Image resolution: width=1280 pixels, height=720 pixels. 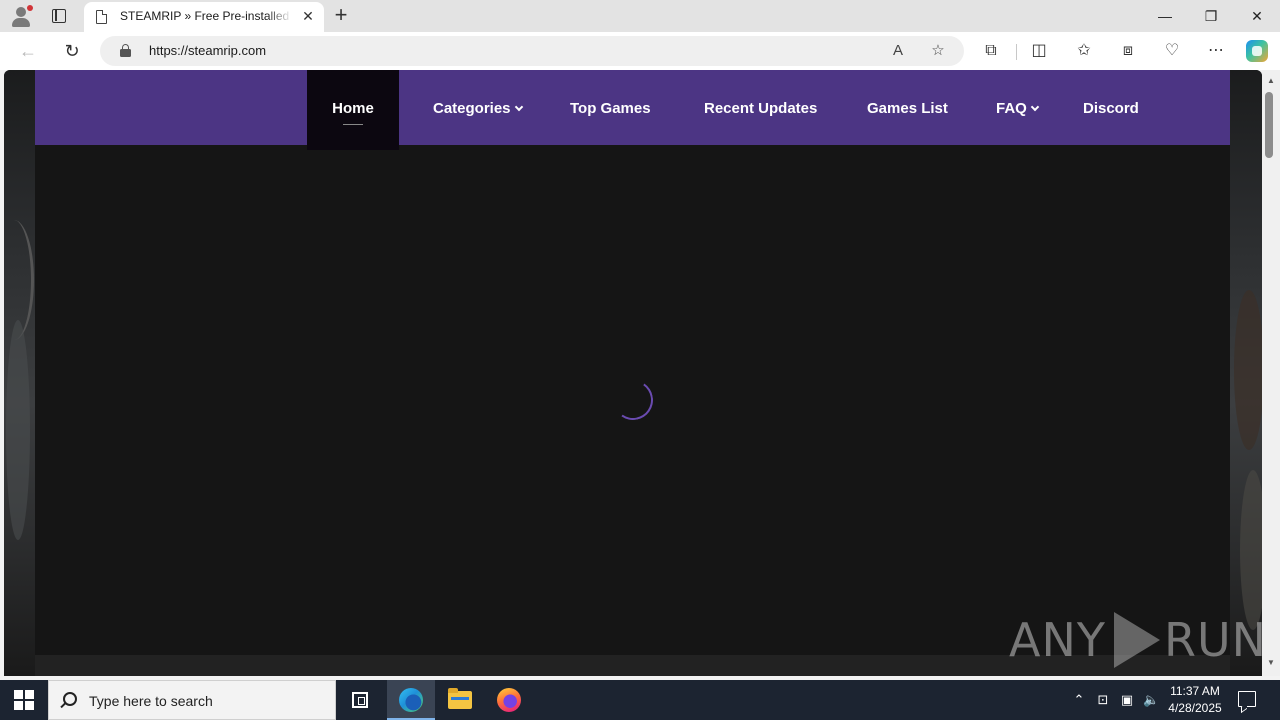 What do you see at coordinates (1212, 640) in the screenshot?
I see `watermark-text-right: RUN` at bounding box center [1212, 640].